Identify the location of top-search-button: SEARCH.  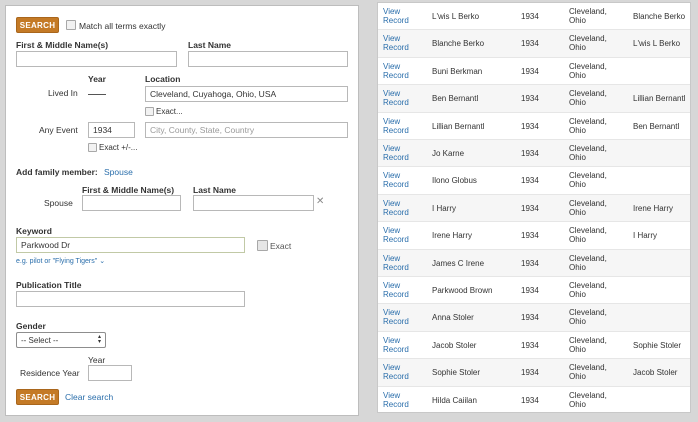
(37, 25).